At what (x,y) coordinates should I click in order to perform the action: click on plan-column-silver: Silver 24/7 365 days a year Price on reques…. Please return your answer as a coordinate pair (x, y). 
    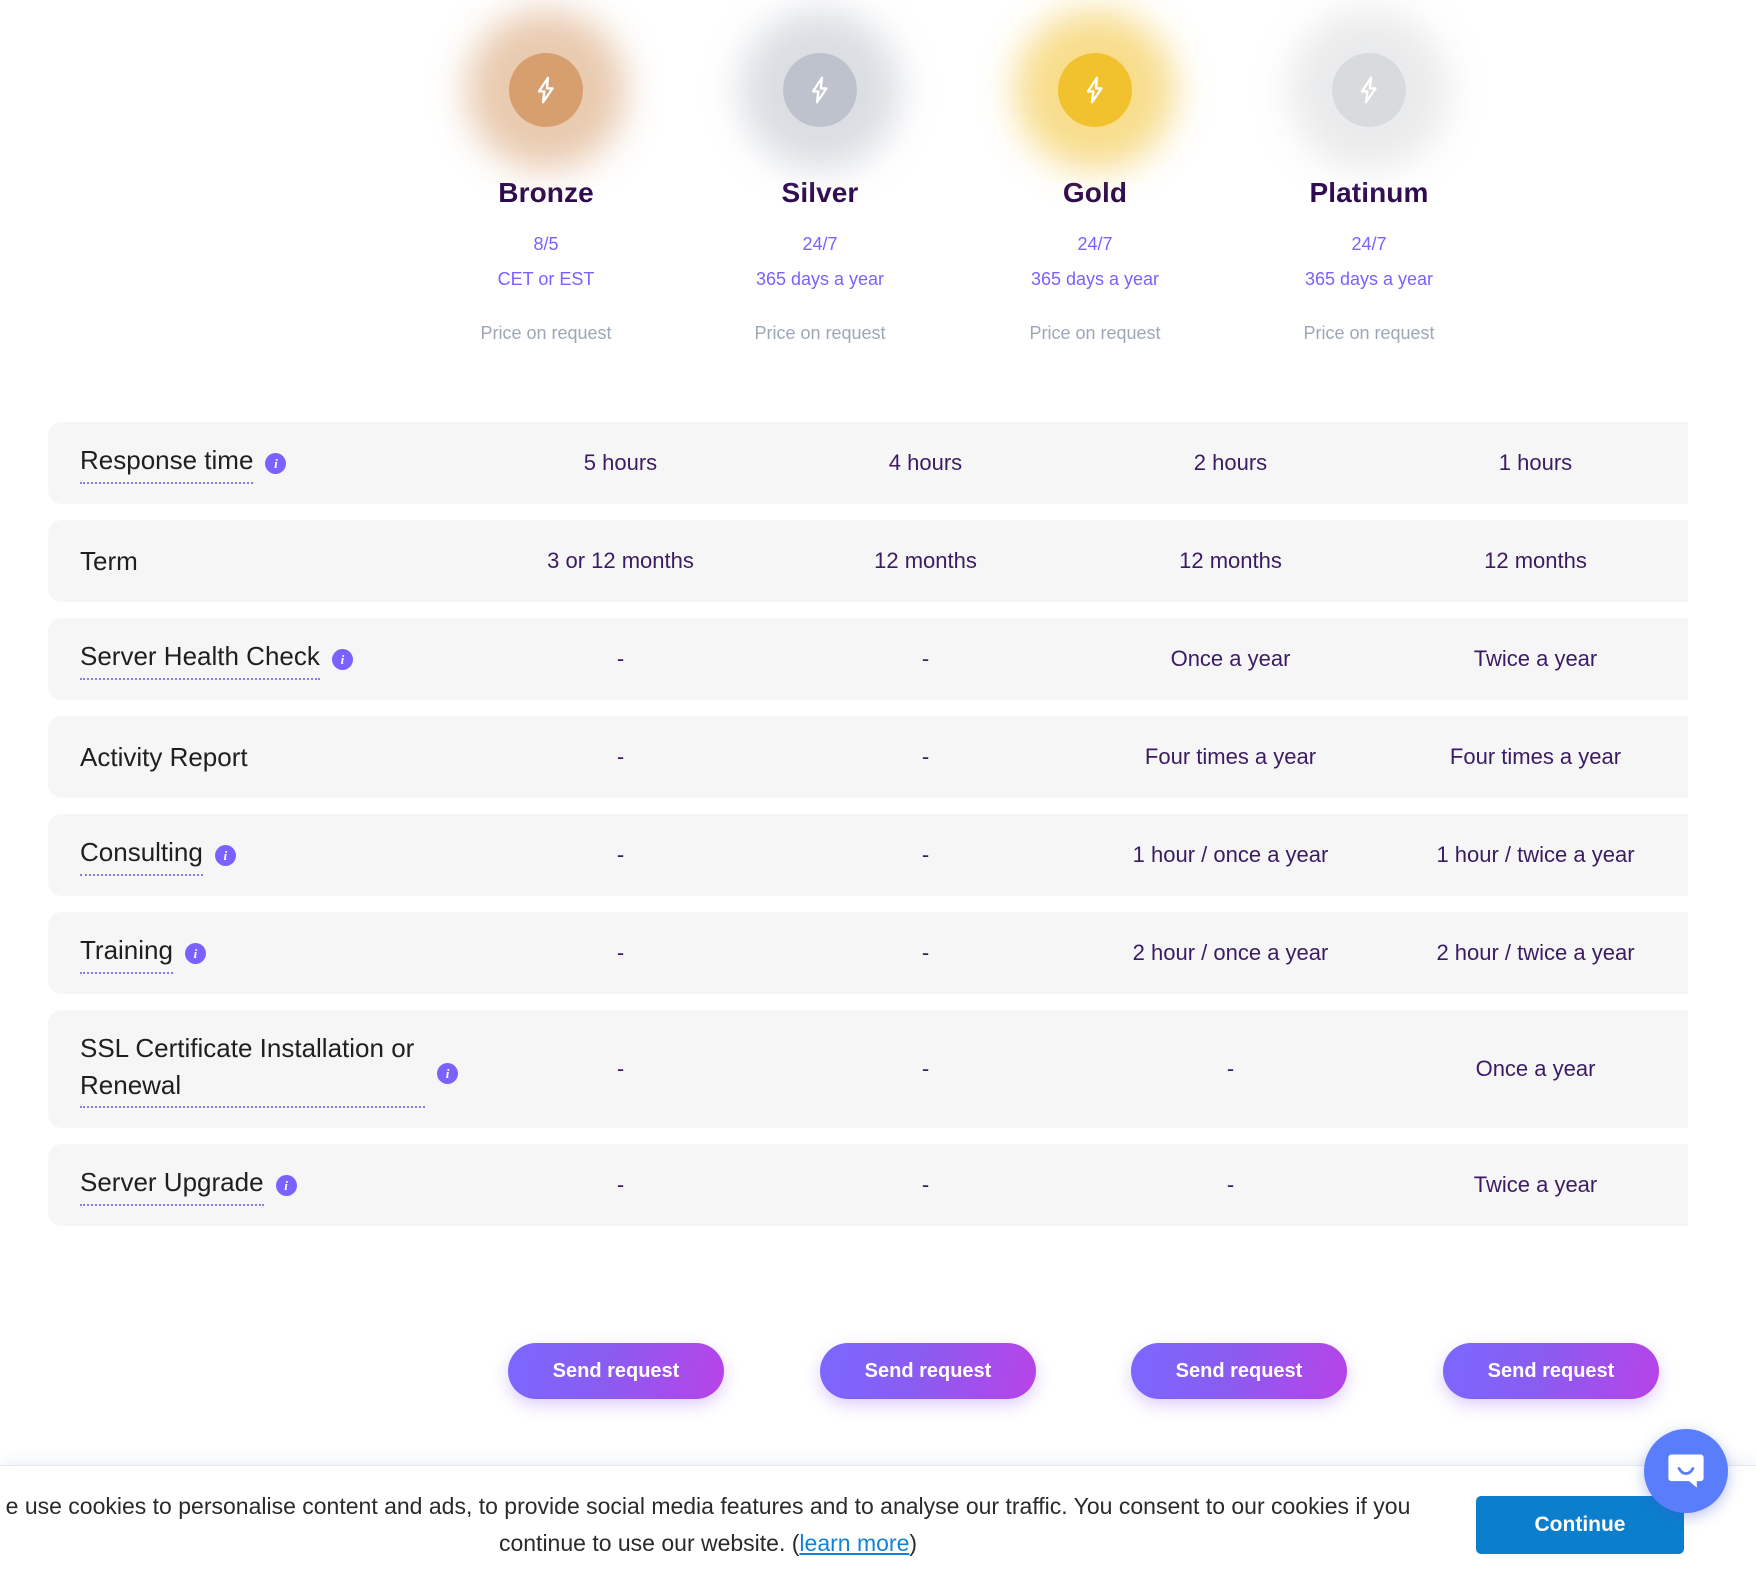
    Looking at the image, I should click on (820, 176).